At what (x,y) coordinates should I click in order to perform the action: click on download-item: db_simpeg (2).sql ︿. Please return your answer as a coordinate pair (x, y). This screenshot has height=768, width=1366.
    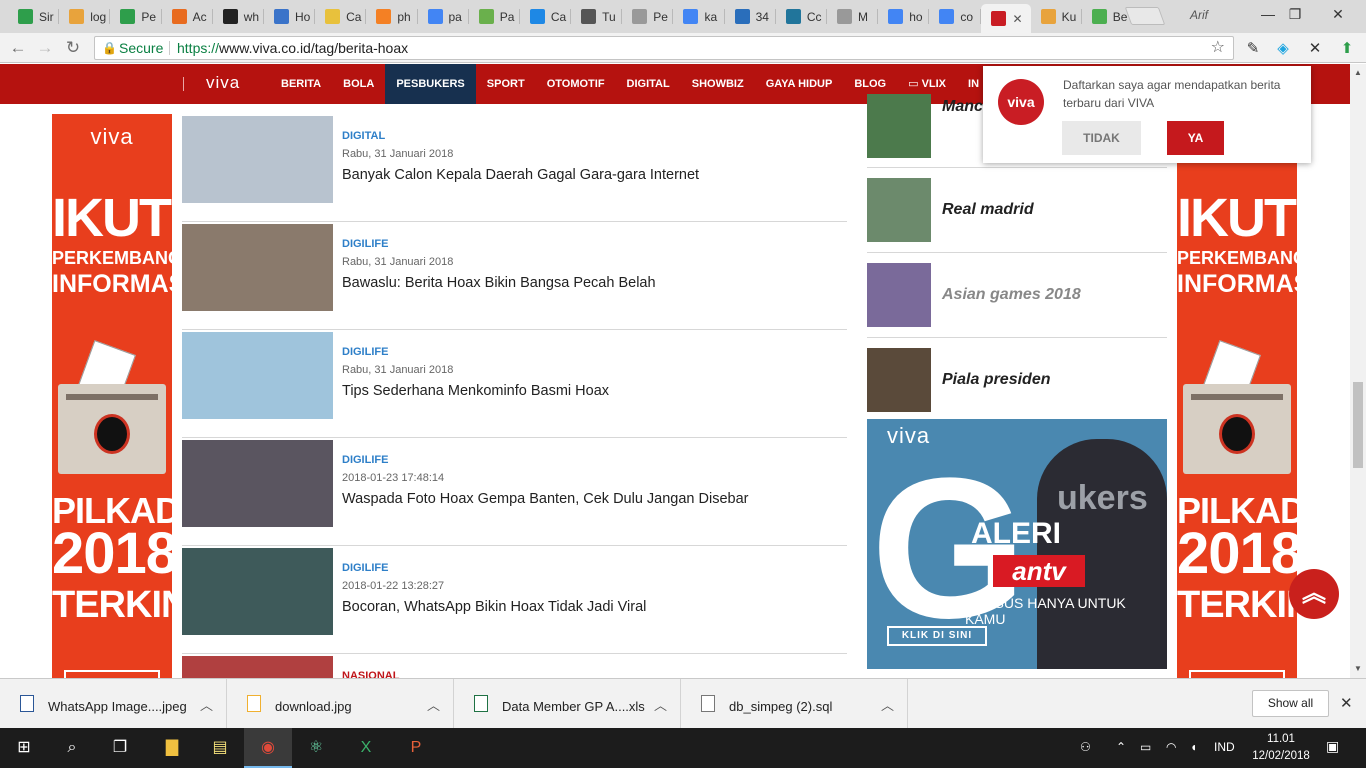
    Looking at the image, I should click on (794, 704).